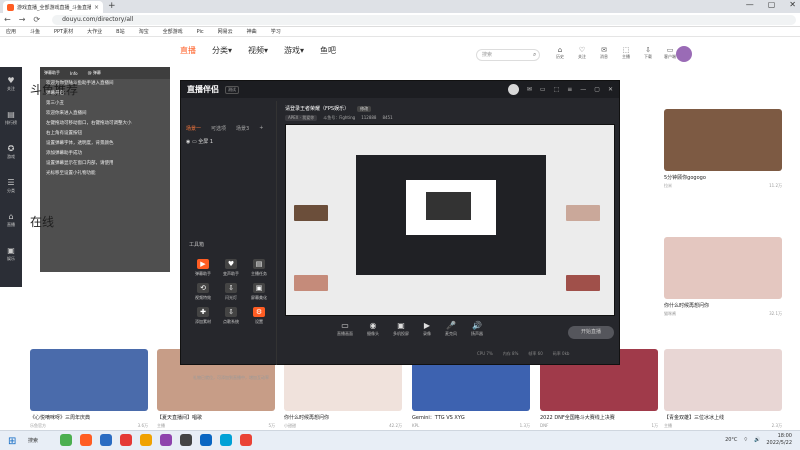 The width and height of the screenshot is (800, 450). What do you see at coordinates (259, 316) in the screenshot?
I see `toolbox-item: ⚙ 设置` at bounding box center [259, 316].